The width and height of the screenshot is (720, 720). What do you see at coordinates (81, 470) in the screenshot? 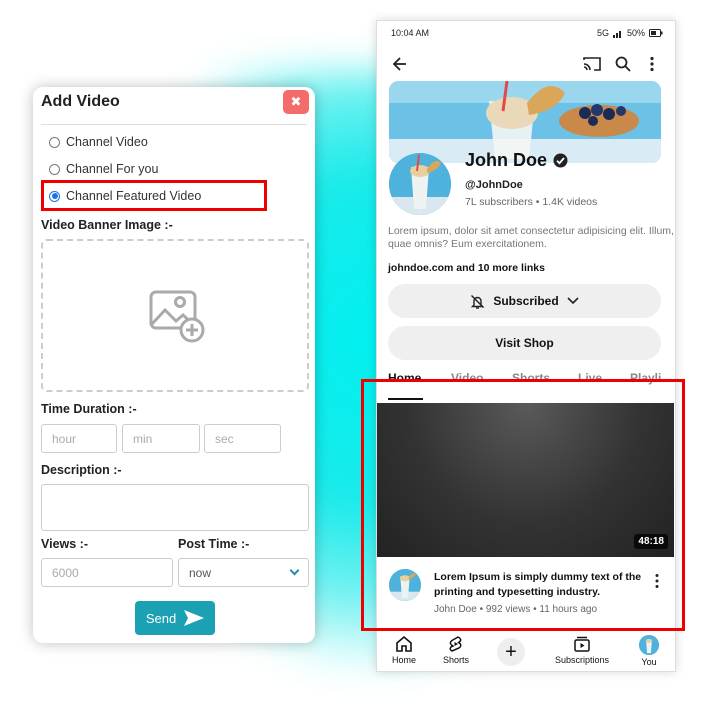
I see `description-label: Description :-` at bounding box center [81, 470].